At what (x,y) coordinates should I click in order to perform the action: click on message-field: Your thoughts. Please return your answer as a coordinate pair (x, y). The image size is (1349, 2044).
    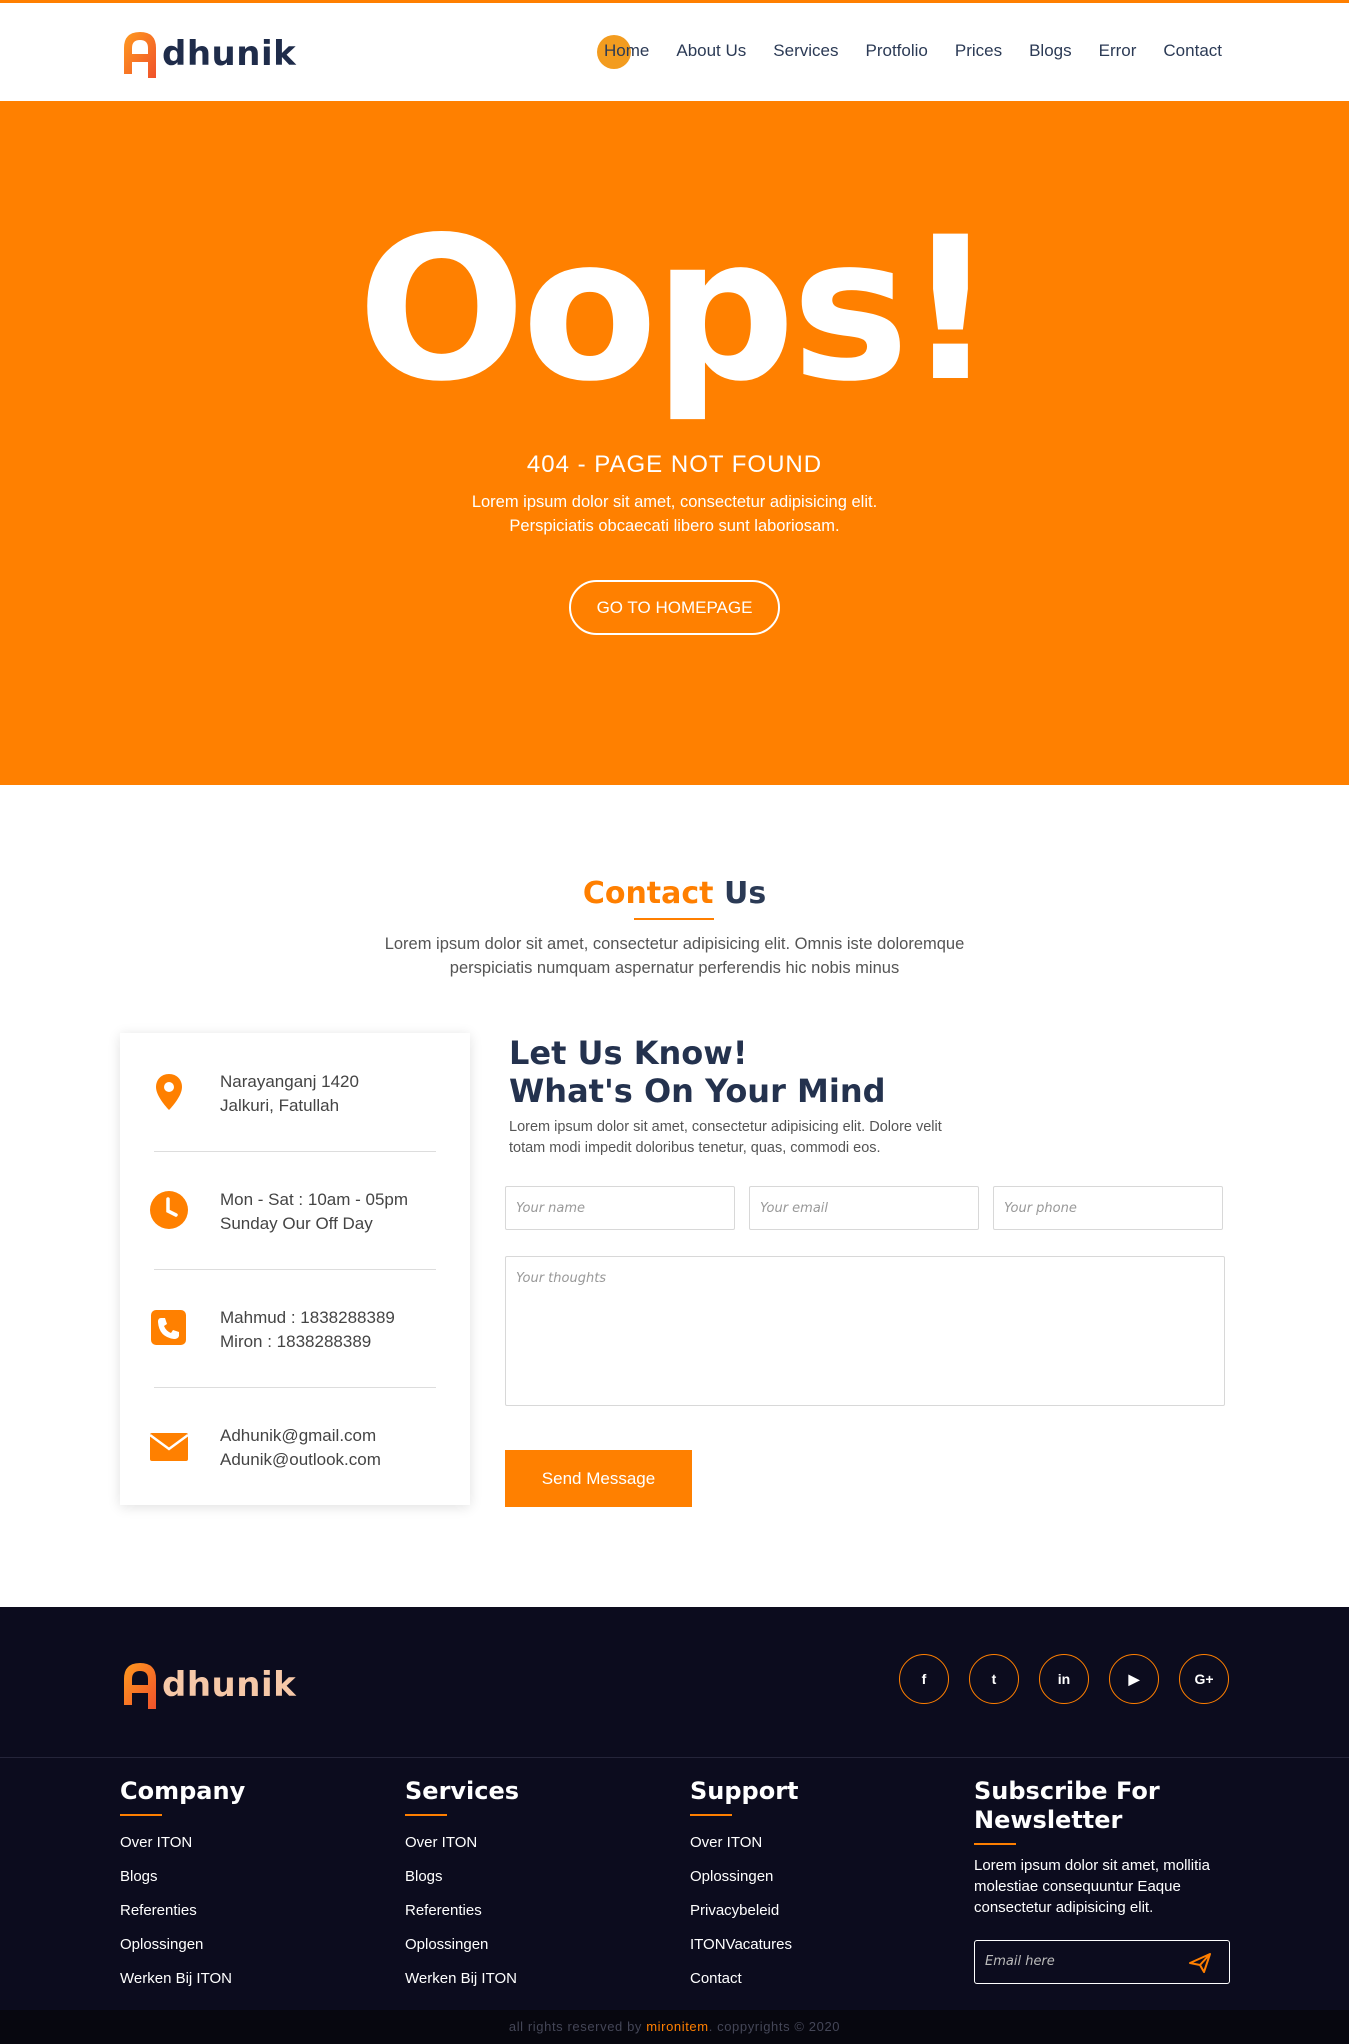
    Looking at the image, I should click on (865, 1331).